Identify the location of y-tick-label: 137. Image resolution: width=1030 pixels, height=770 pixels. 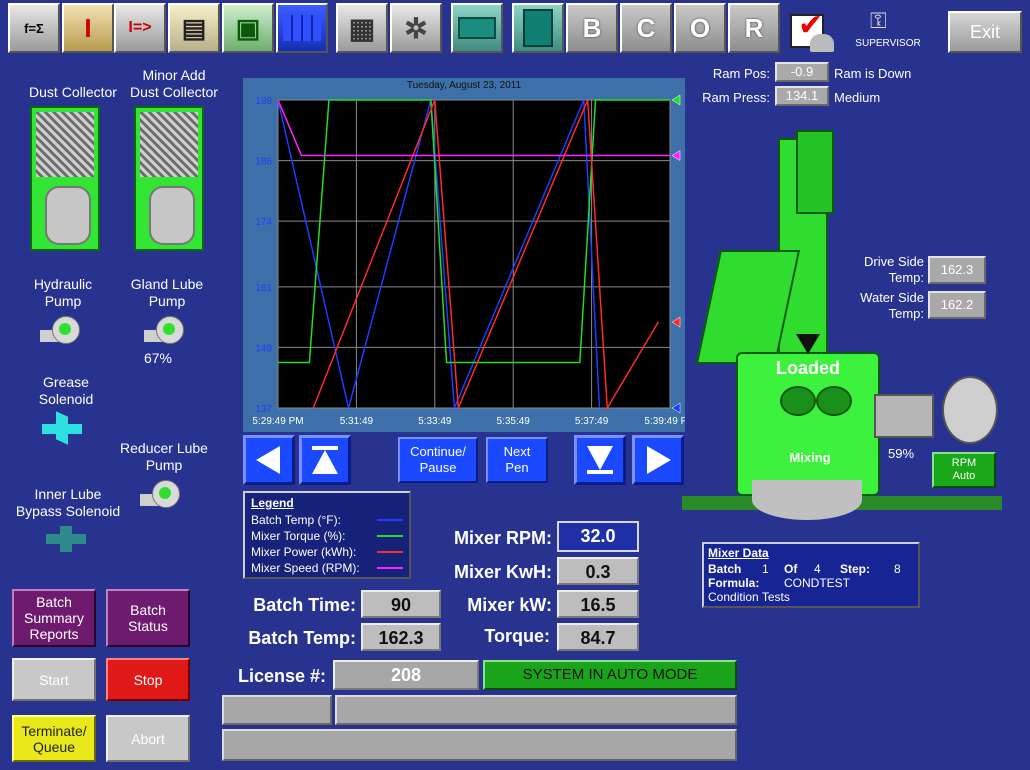
(263, 409).